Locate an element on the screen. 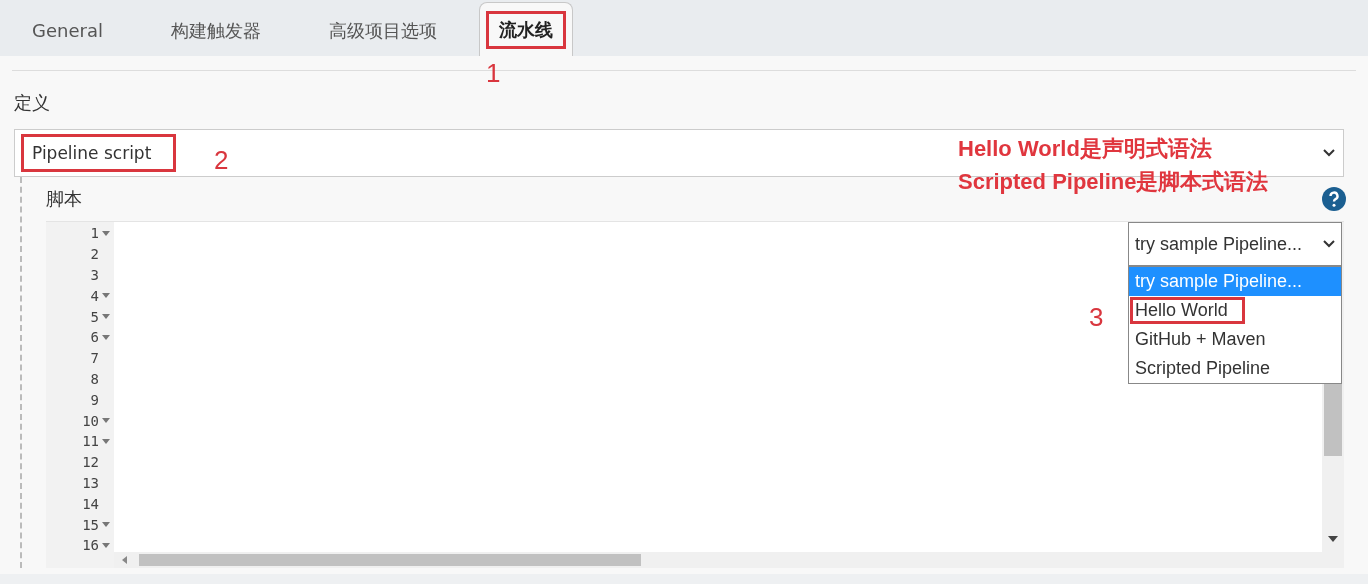 The image size is (1368, 584). line-number: 9 is located at coordinates (94, 399).